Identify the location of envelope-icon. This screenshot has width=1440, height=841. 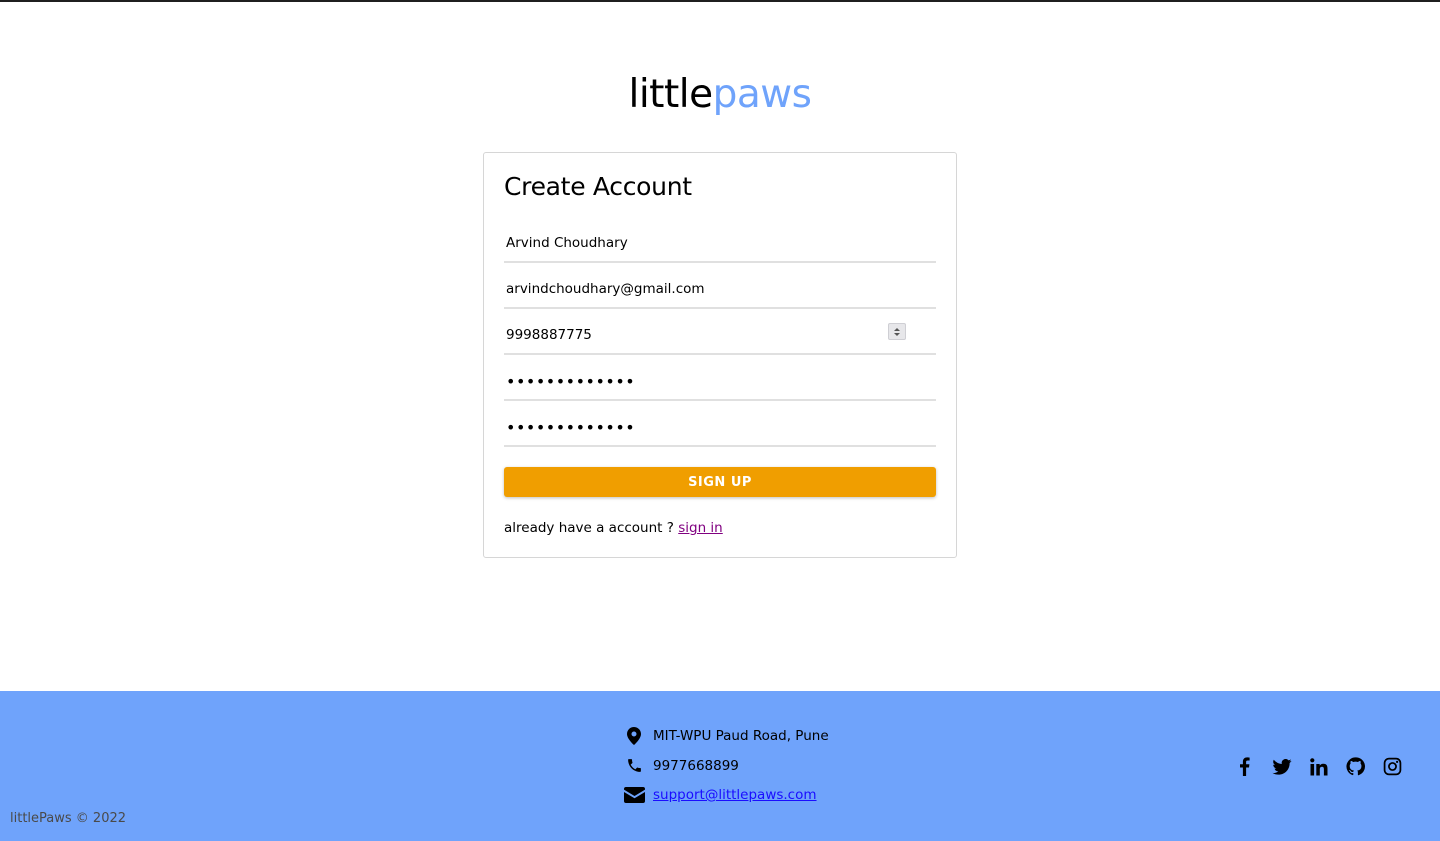
(634, 795).